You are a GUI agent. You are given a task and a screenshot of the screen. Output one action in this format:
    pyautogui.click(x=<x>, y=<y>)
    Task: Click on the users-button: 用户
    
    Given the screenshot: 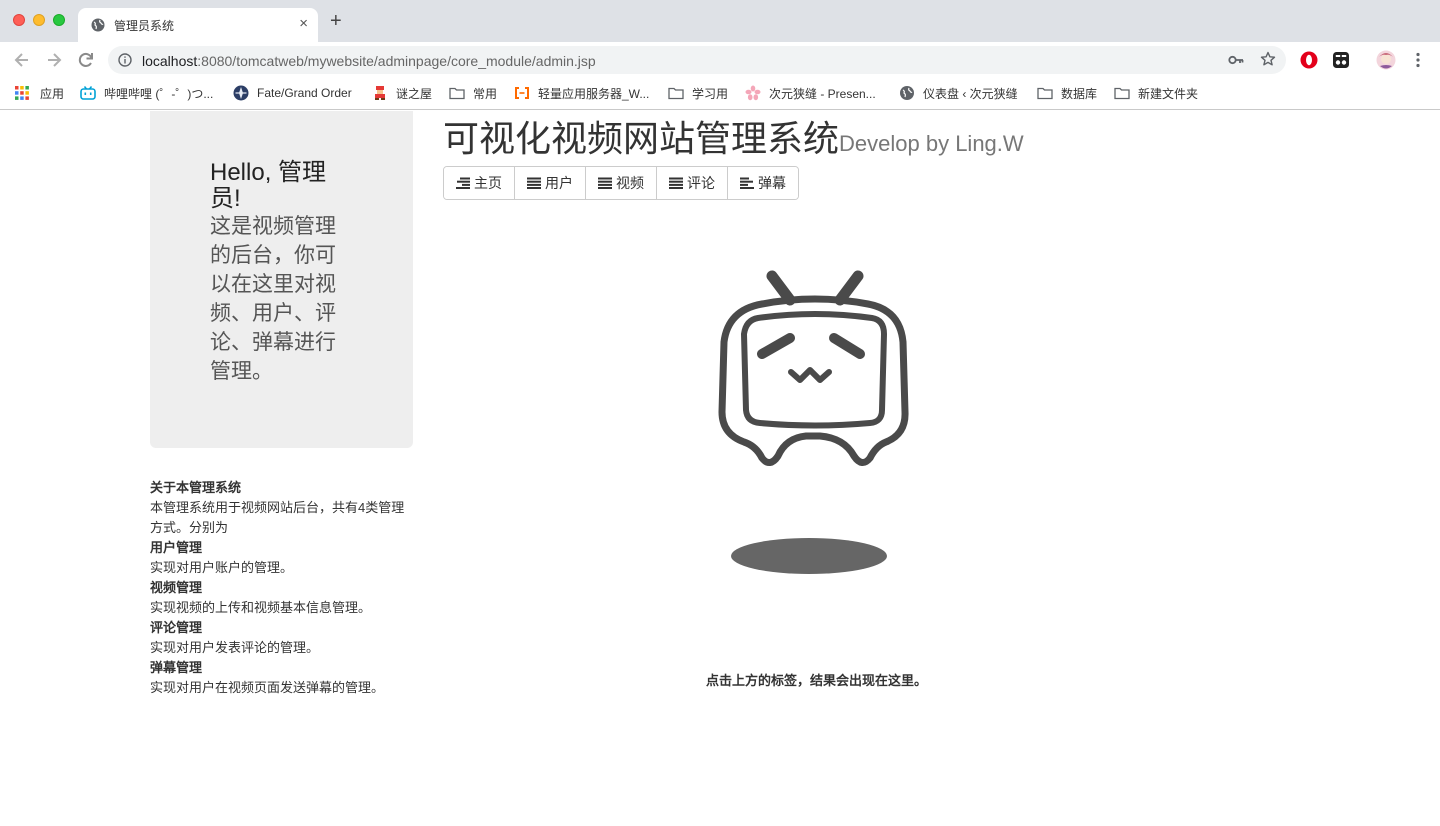 What is the action you would take?
    pyautogui.click(x=550, y=183)
    